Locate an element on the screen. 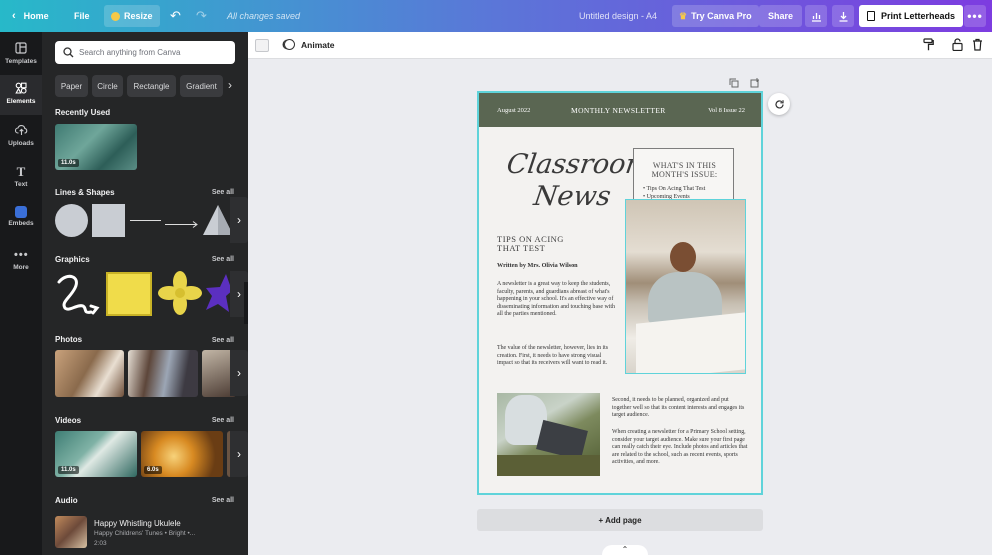 Image resolution: width=992 pixels, height=555 pixels. animate-icon is located at coordinates (289, 44).